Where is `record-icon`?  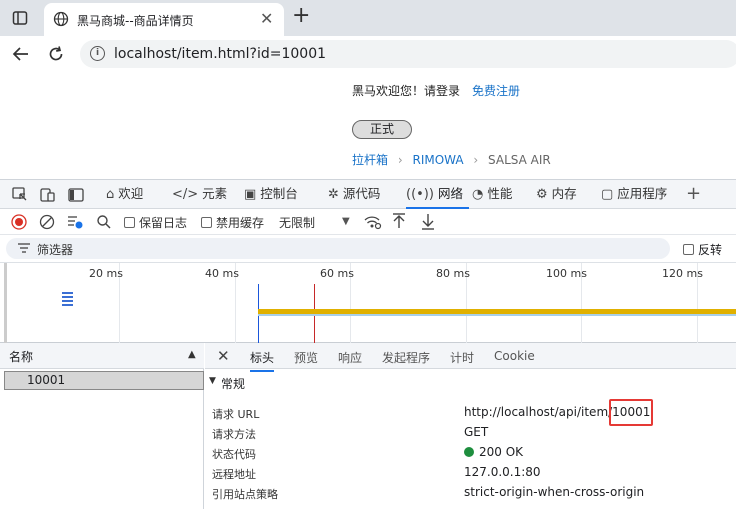 record-icon is located at coordinates (19, 222).